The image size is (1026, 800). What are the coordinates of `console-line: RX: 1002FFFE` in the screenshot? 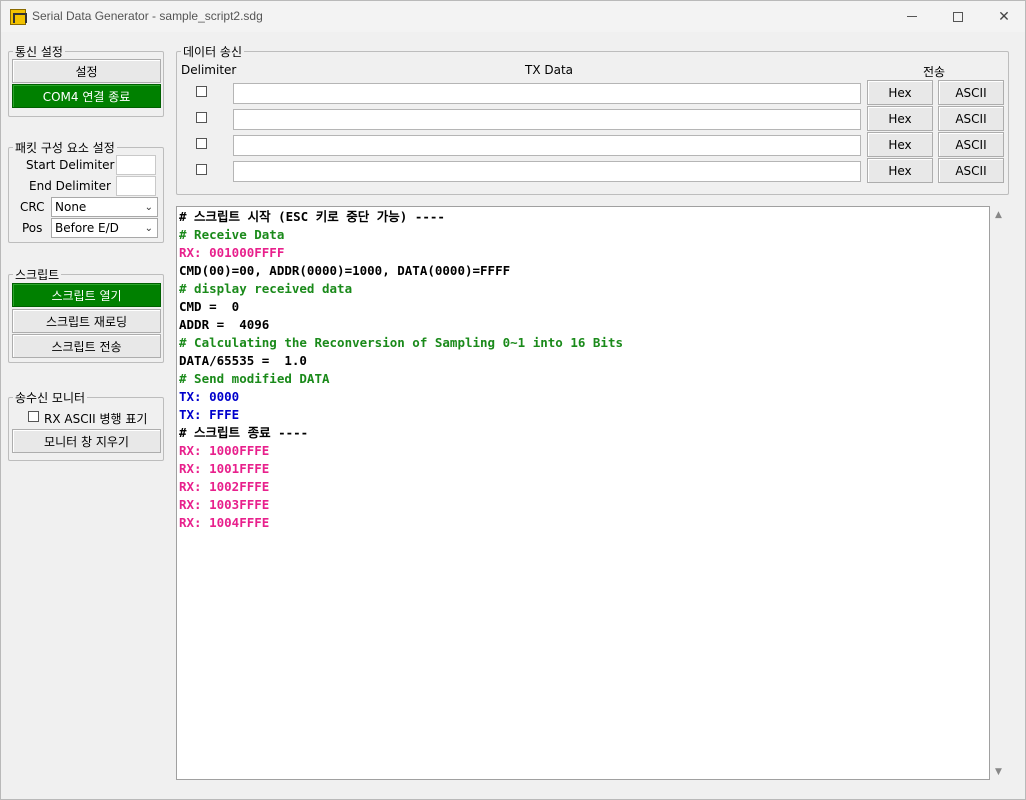 It's located at (224, 486).